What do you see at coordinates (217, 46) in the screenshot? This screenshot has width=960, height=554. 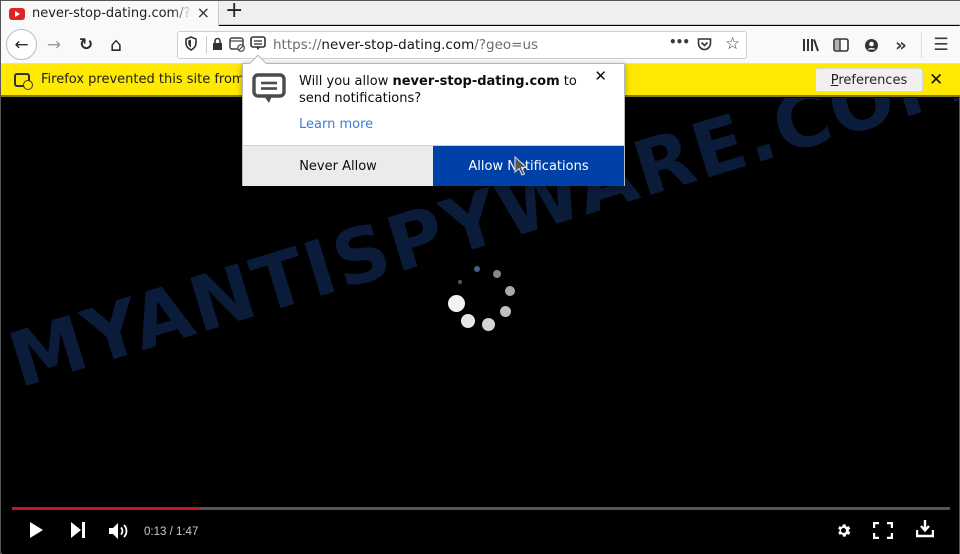 I see `lock-icon` at bounding box center [217, 46].